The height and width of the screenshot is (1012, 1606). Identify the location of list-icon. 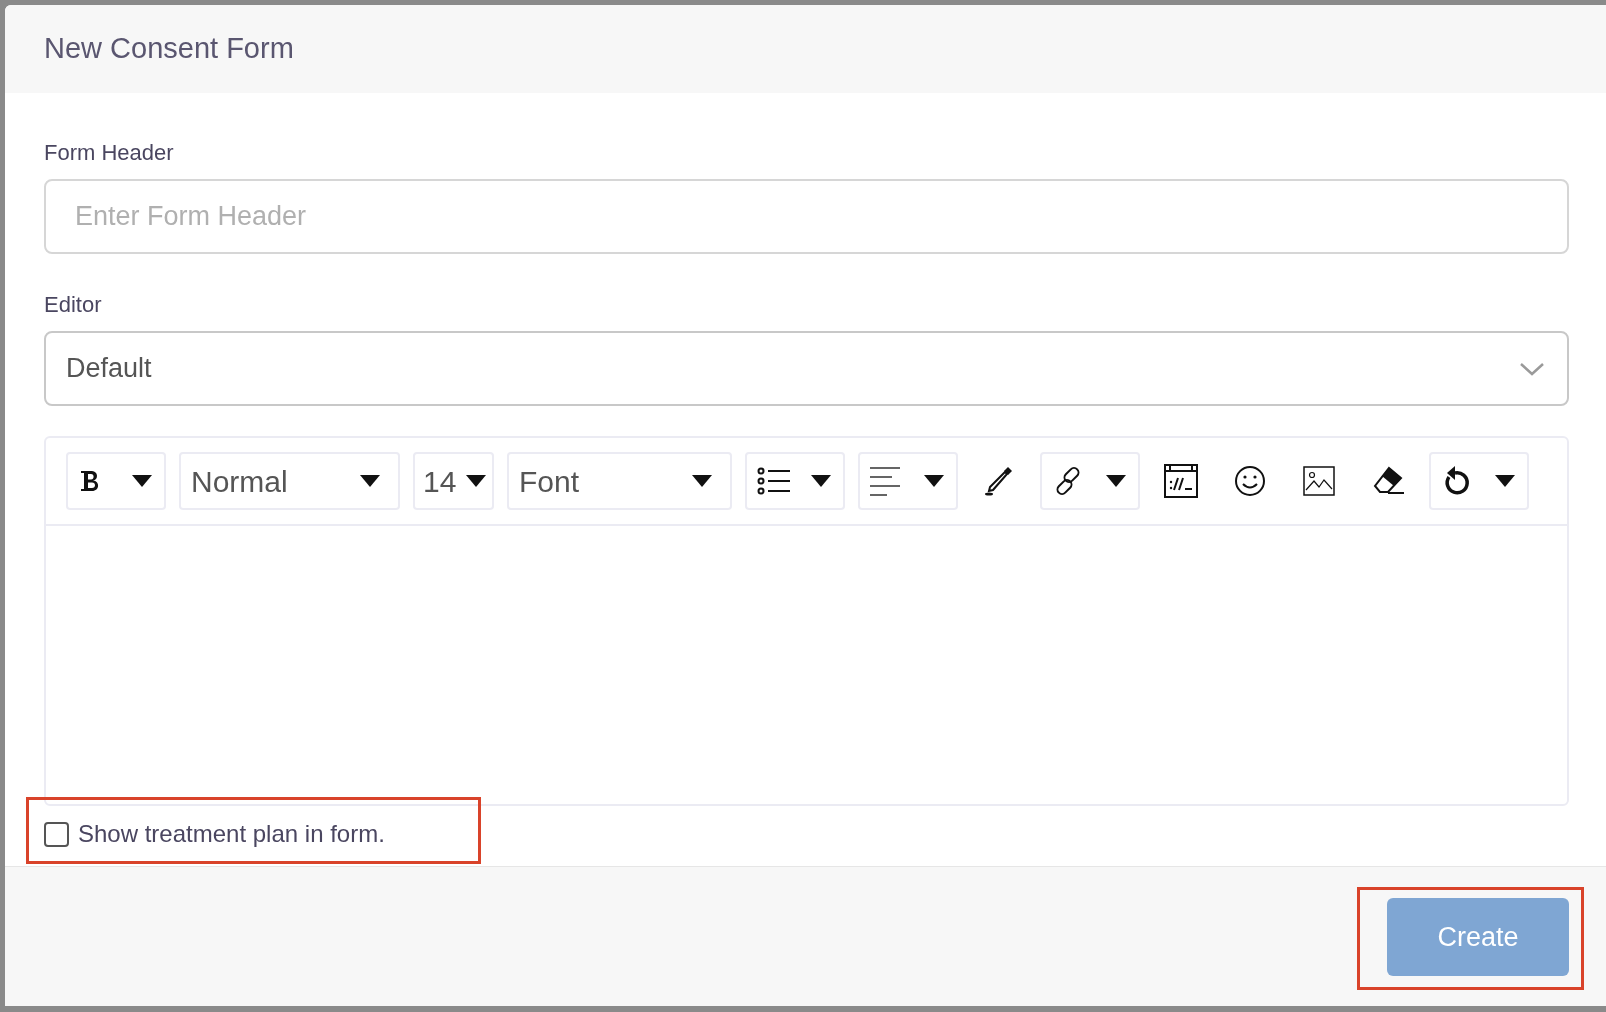
(774, 481).